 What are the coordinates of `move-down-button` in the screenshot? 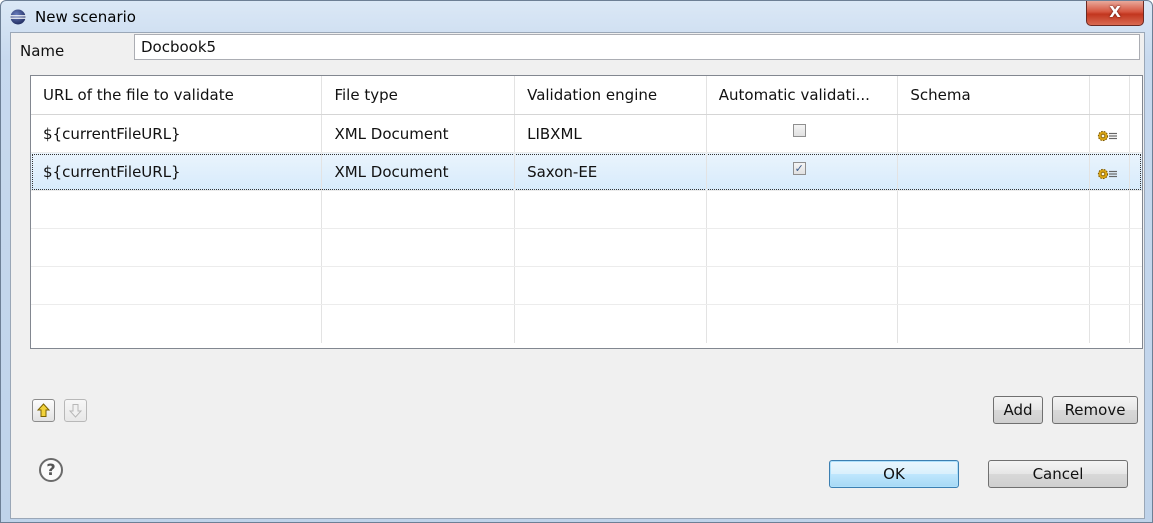 It's located at (75, 410).